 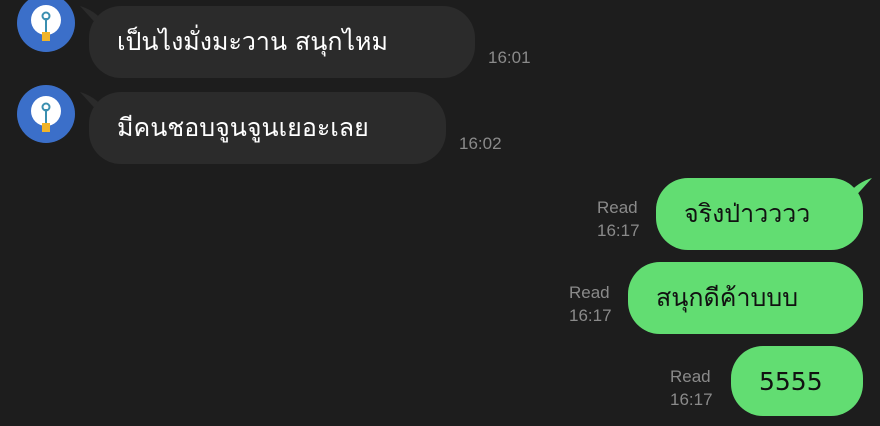 I want to click on message-time: 16:02, so click(x=480, y=143).